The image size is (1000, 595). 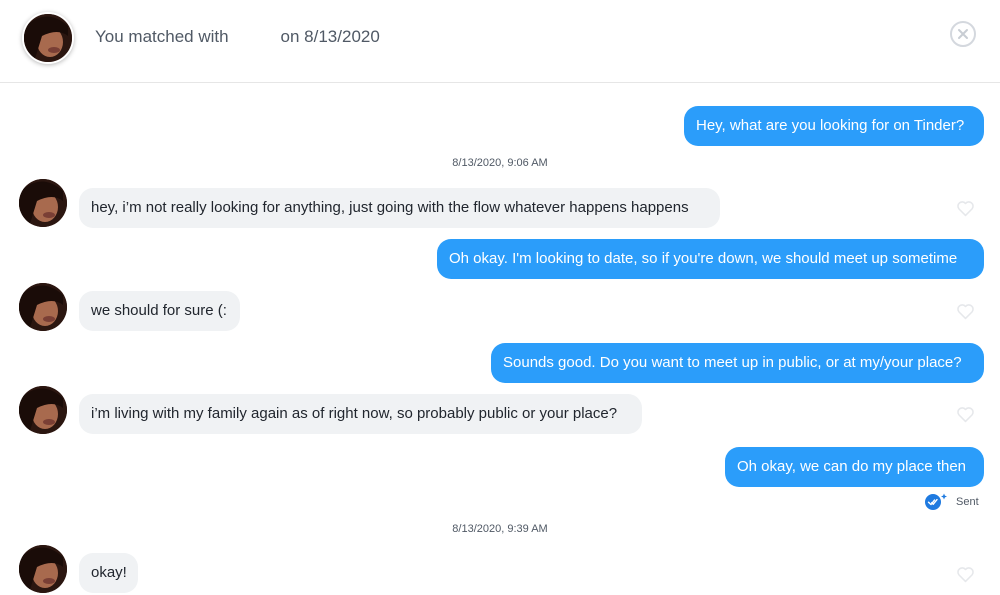 I want to click on match-avatar, so click(x=48, y=38).